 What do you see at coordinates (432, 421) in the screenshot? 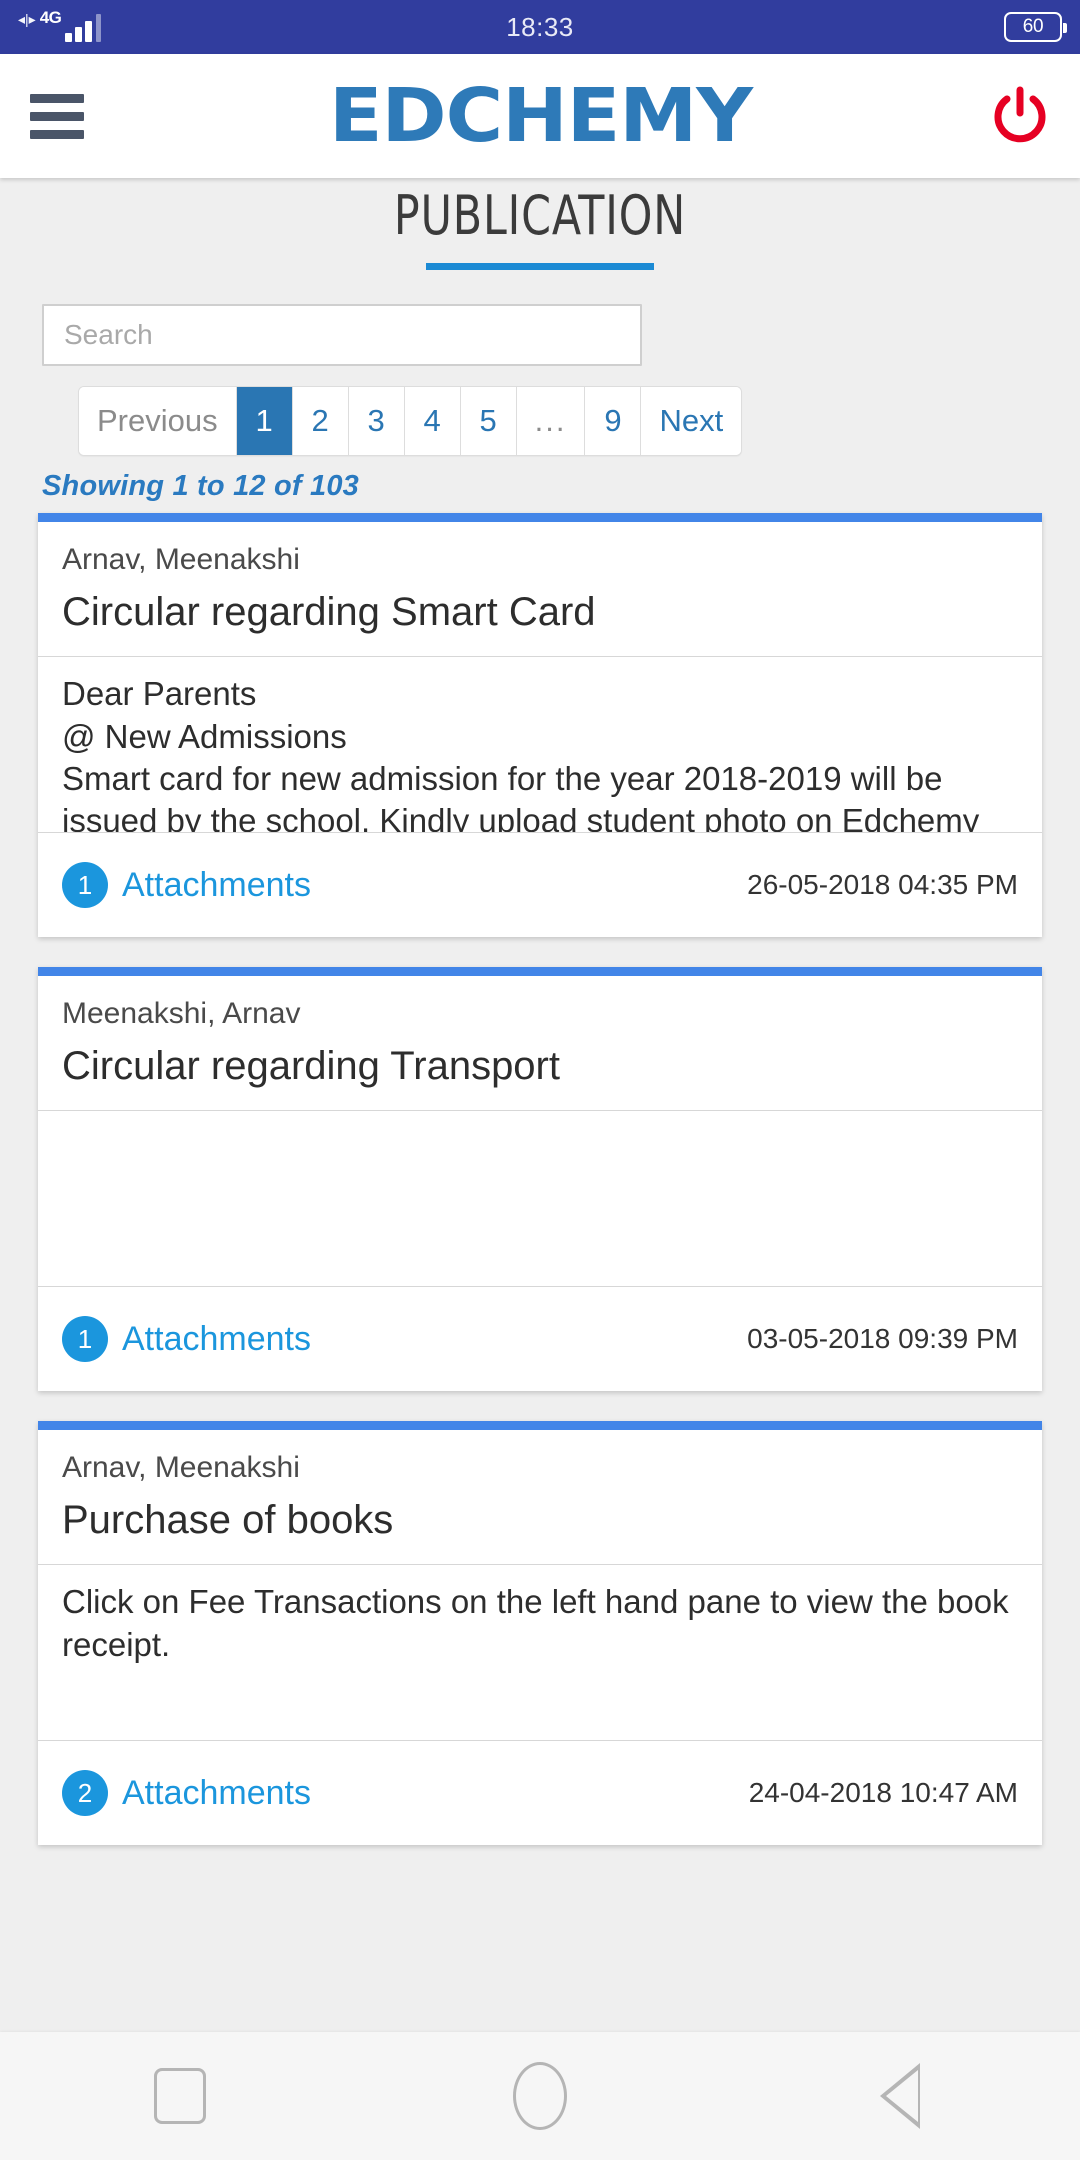
I see `pagination-page-4: 4` at bounding box center [432, 421].